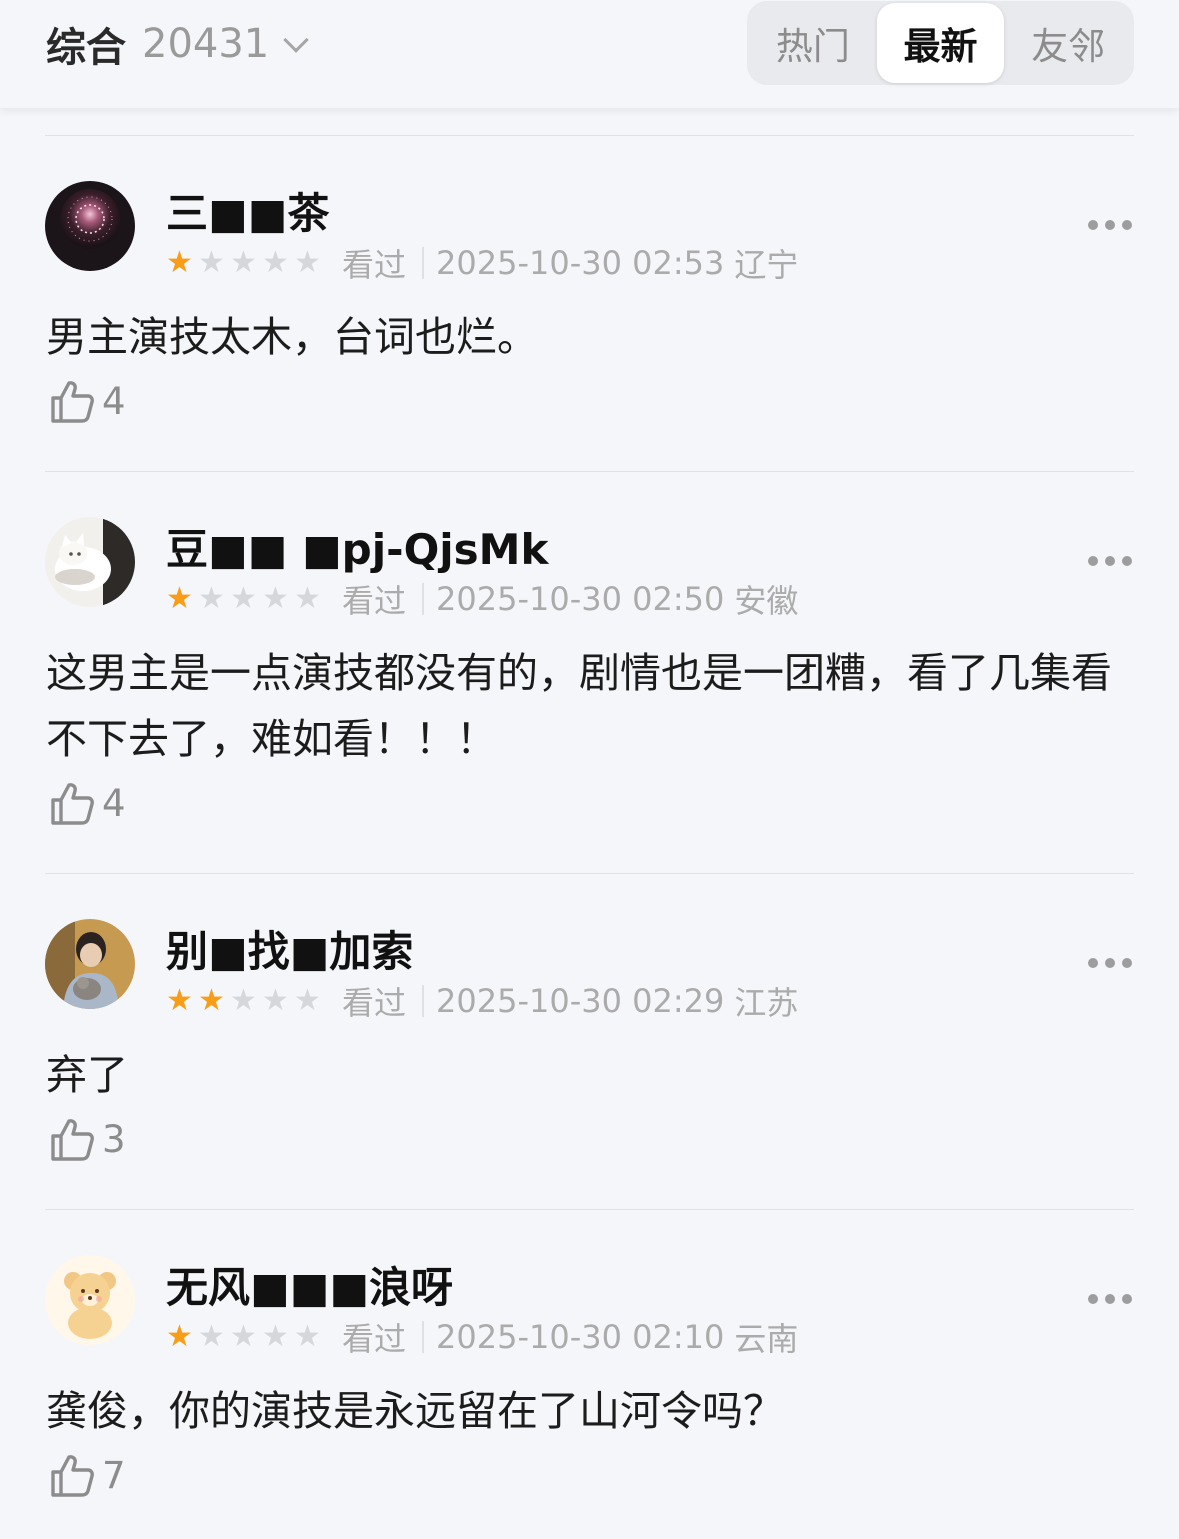 This screenshot has width=1179, height=1539. I want to click on comment-text: 这男主是一点演技都没有的，剧情也是一团糟，看了几集看不下去了，难如看！！！, so click(579, 706).